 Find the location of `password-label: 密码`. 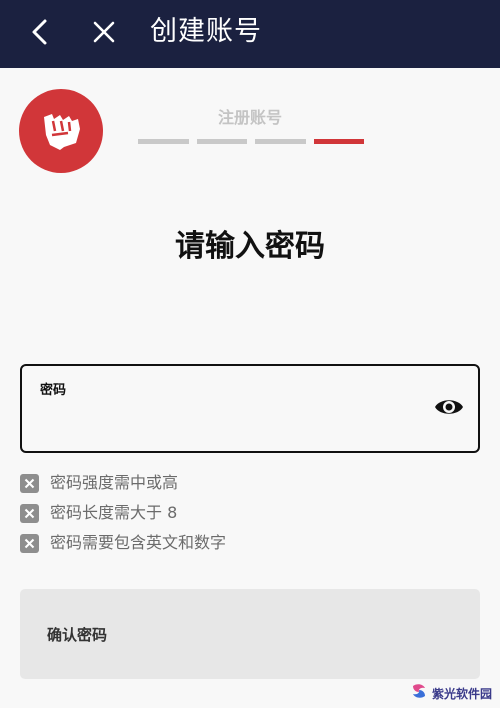

password-label: 密码 is located at coordinates (53, 390).